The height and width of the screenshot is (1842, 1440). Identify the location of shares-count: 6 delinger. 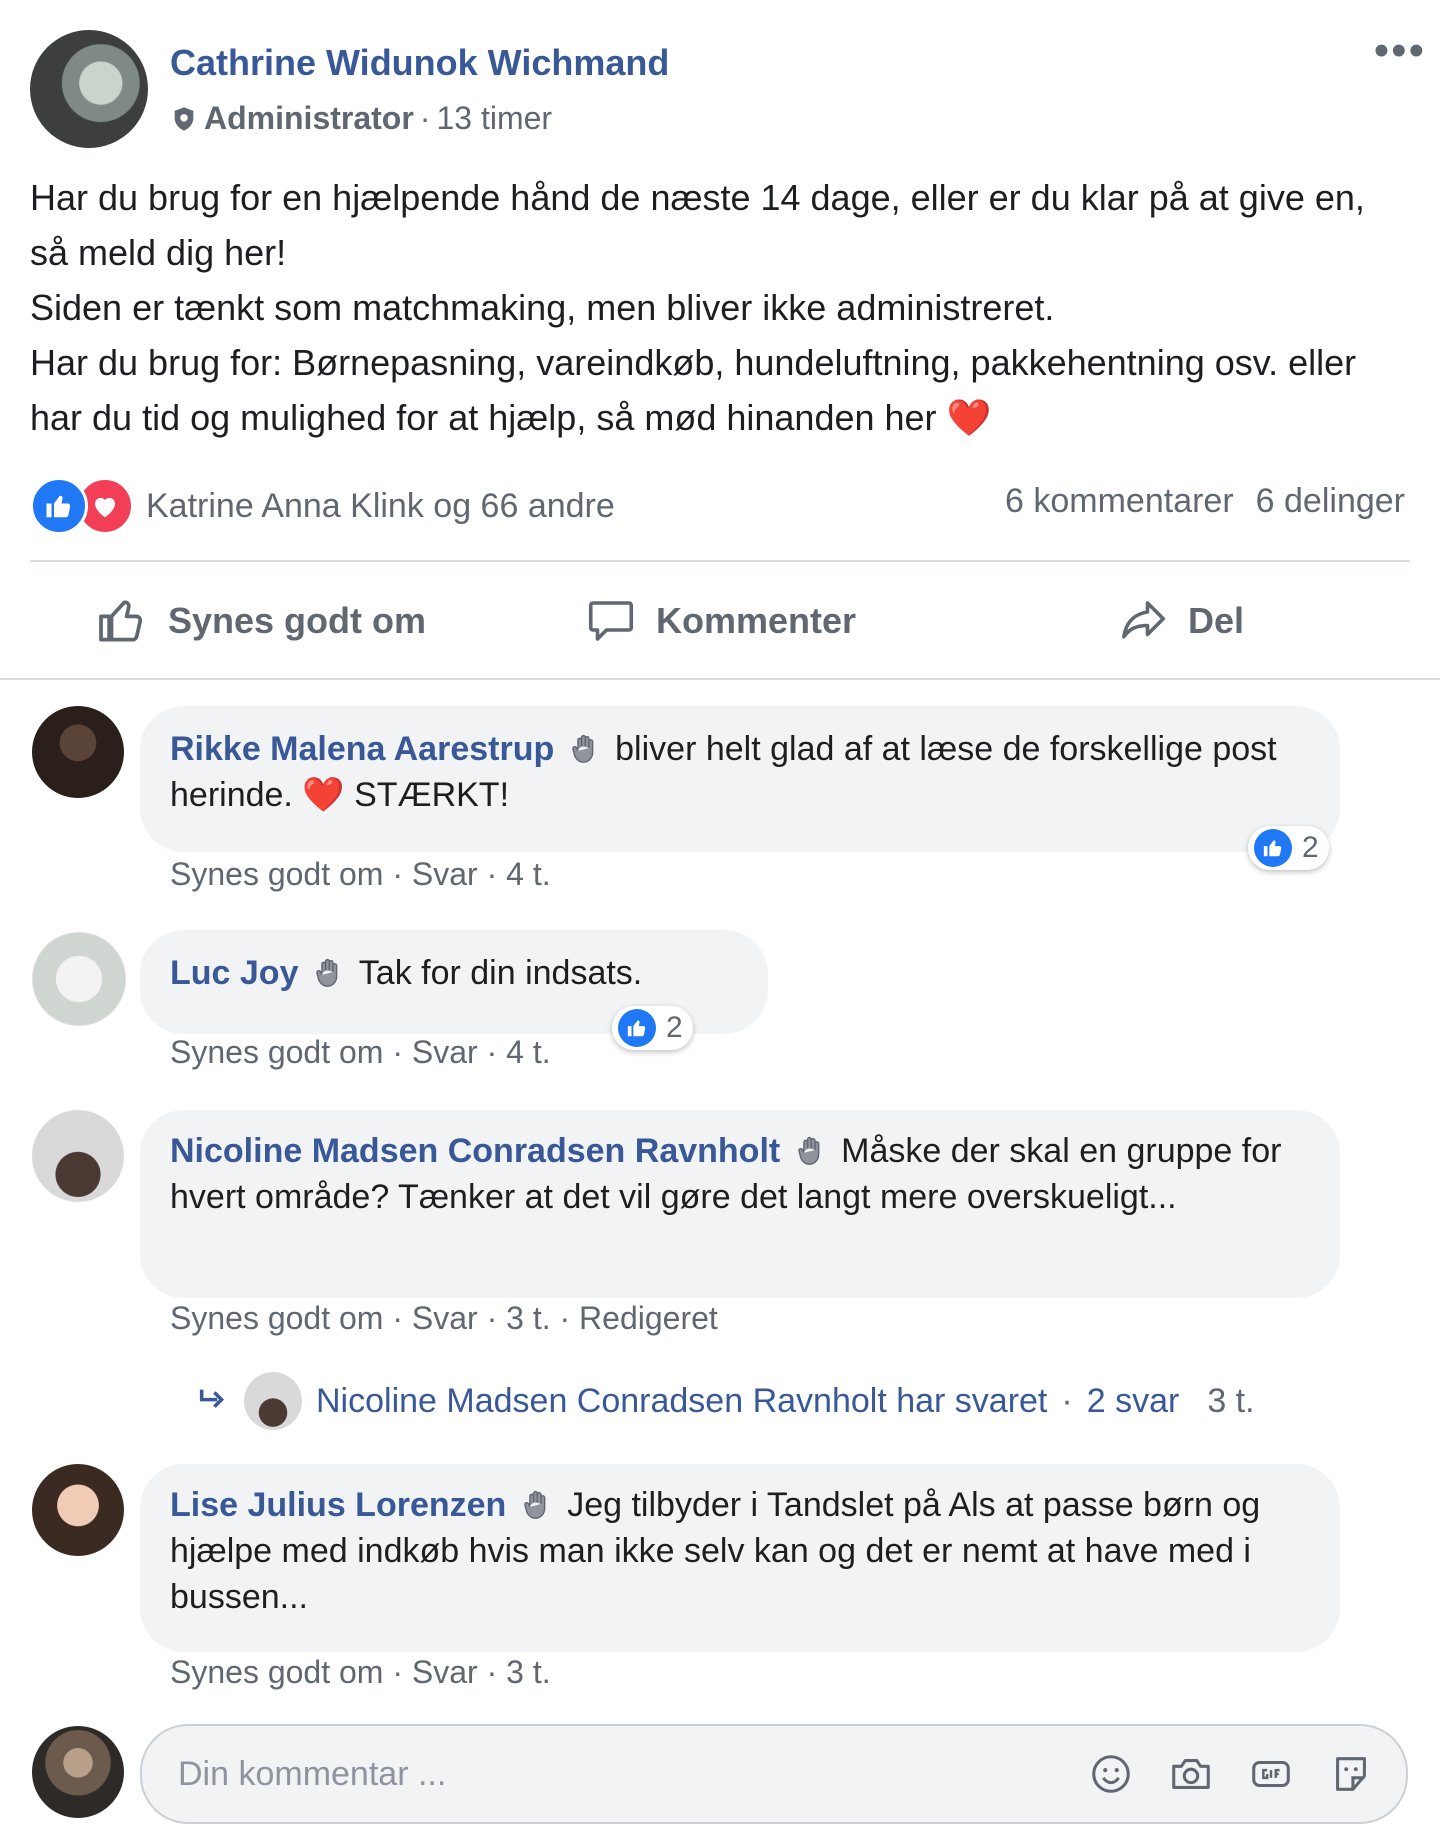
(1330, 501).